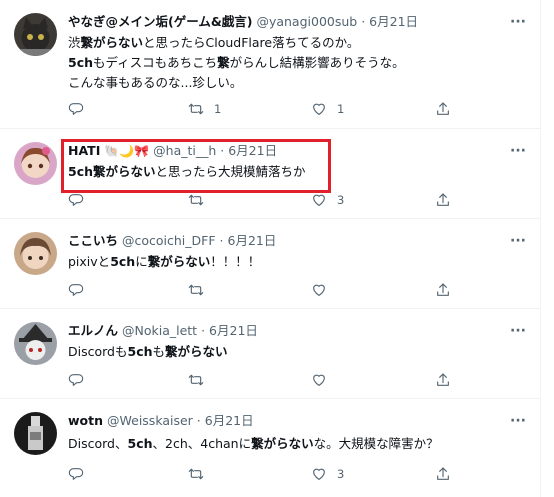 The width and height of the screenshot is (554, 497). I want to click on tweet-text: Discordも5chも繋がらない, so click(148, 352).